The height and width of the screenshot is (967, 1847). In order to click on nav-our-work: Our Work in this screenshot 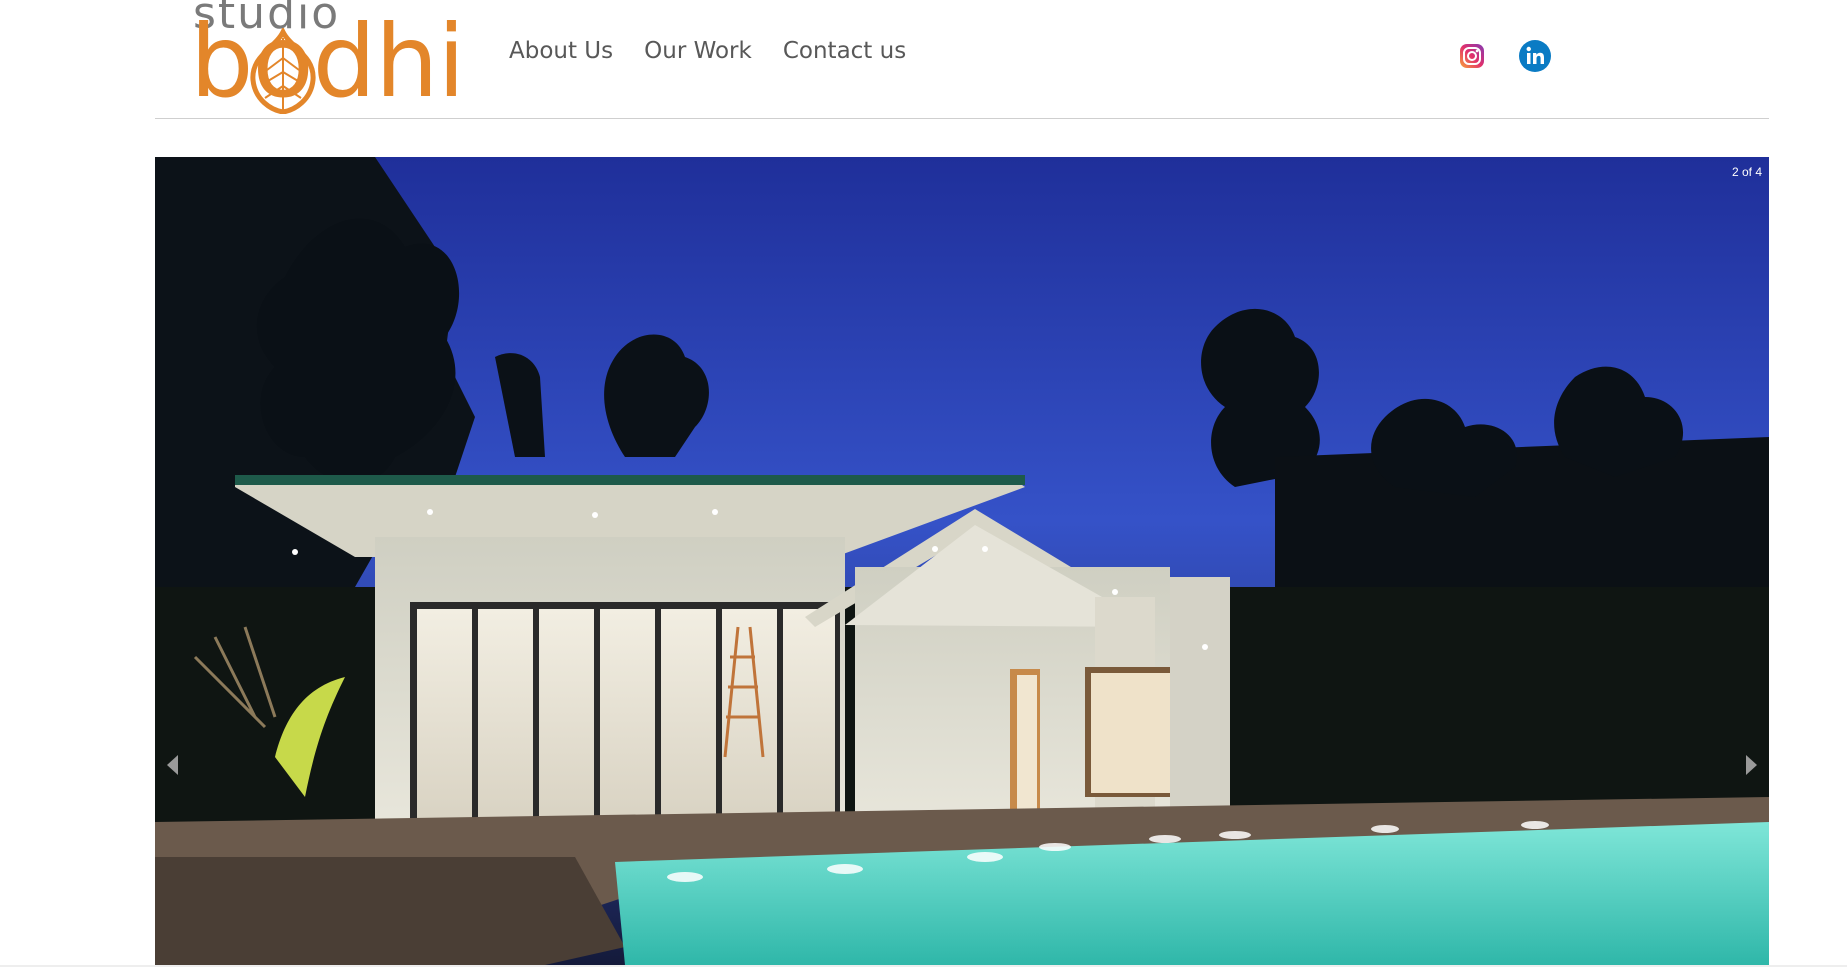, I will do `click(698, 51)`.